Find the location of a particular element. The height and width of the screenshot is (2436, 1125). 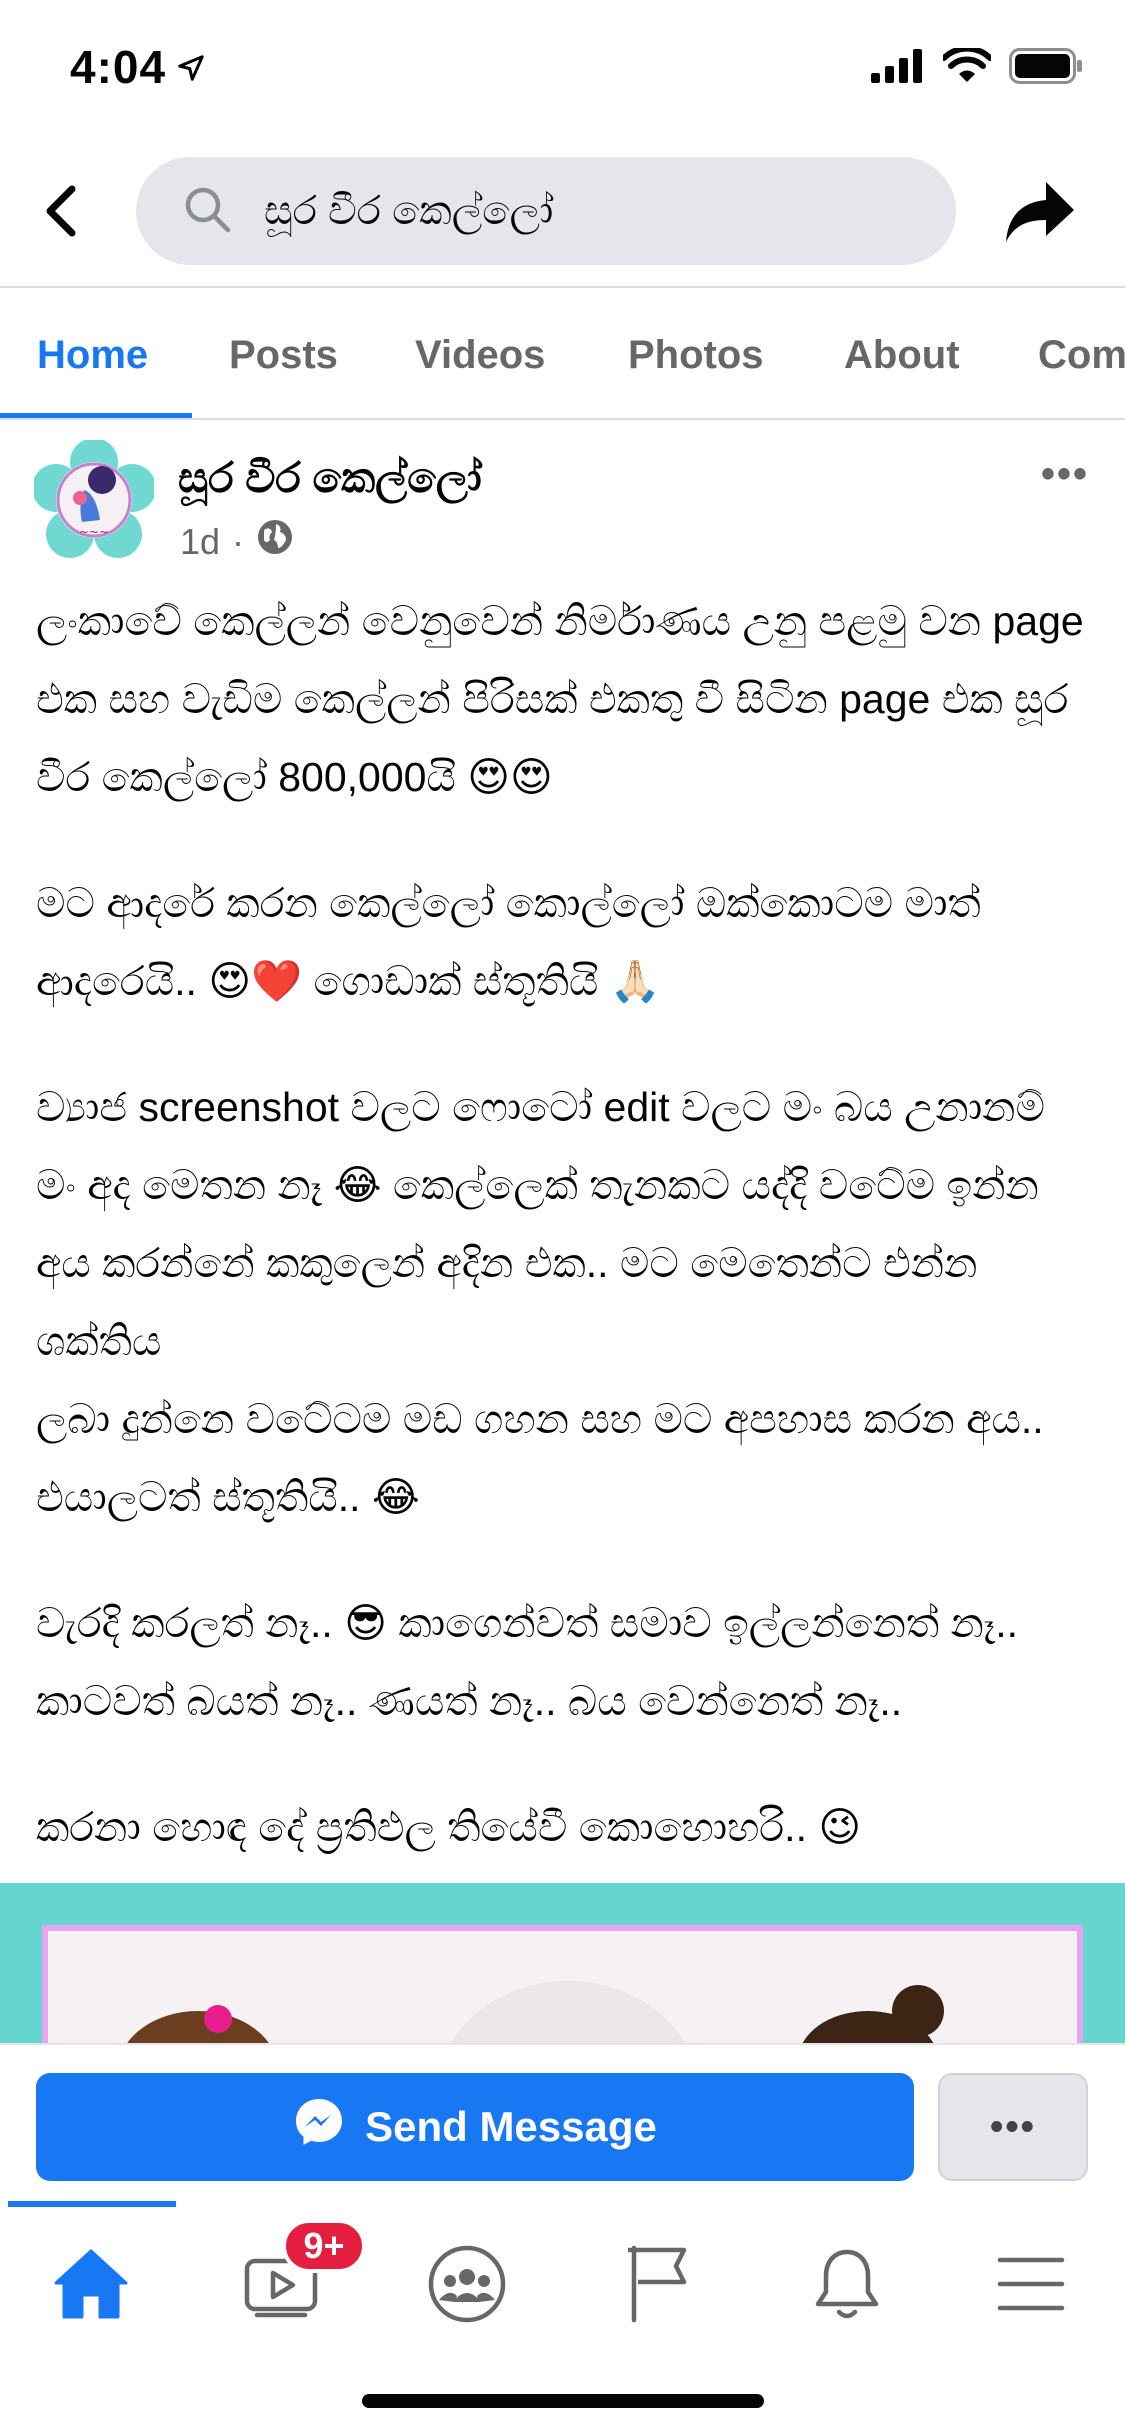

wifi-icon is located at coordinates (967, 67).